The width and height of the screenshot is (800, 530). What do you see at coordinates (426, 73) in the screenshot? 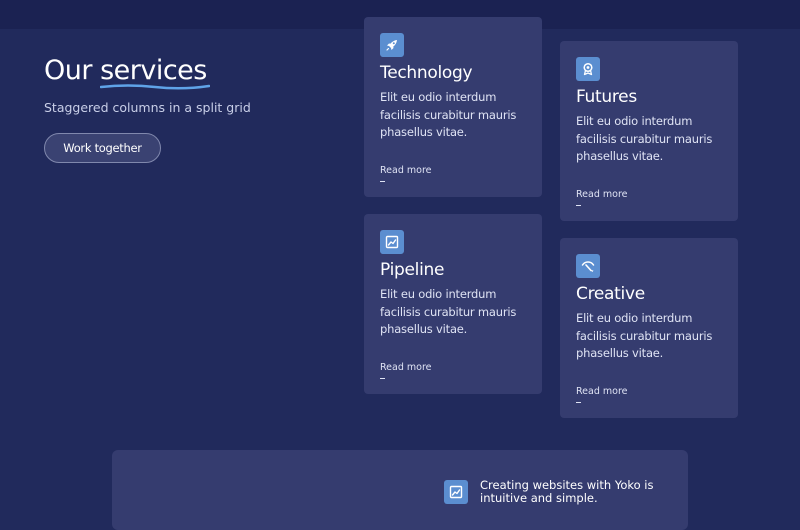
I see `card-title: Technology` at bounding box center [426, 73].